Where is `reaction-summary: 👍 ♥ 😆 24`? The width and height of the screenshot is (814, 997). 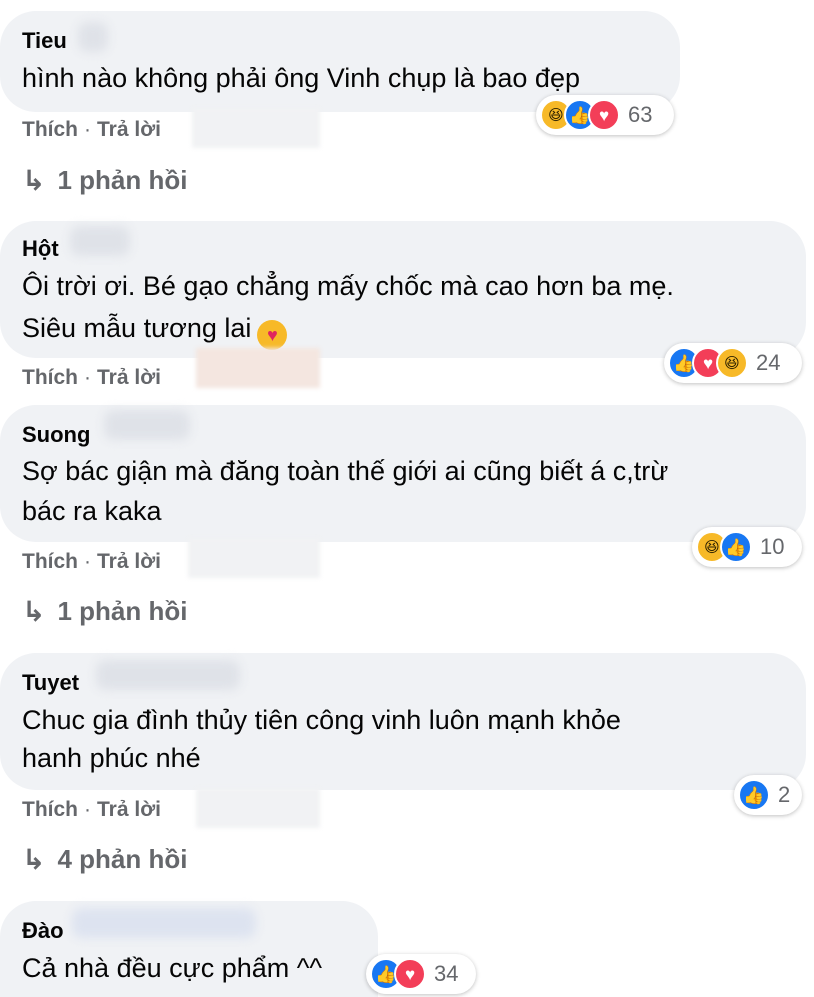
reaction-summary: 👍 ♥ 😆 24 is located at coordinates (733, 363).